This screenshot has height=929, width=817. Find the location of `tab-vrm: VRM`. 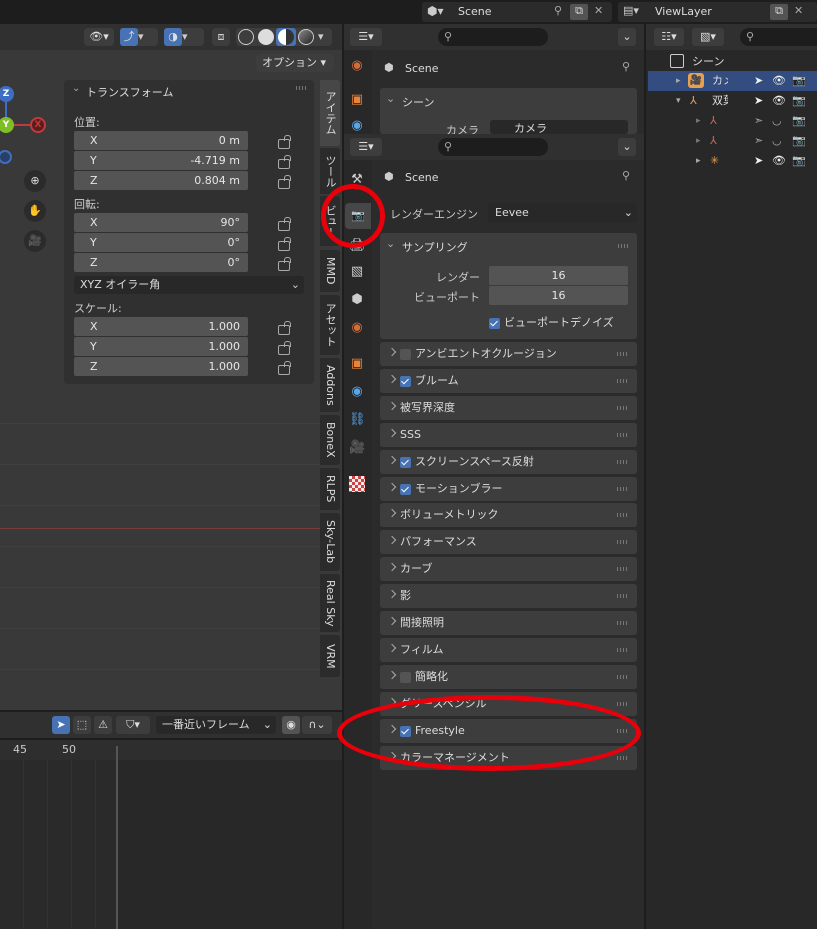

tab-vrm: VRM is located at coordinates (330, 656).